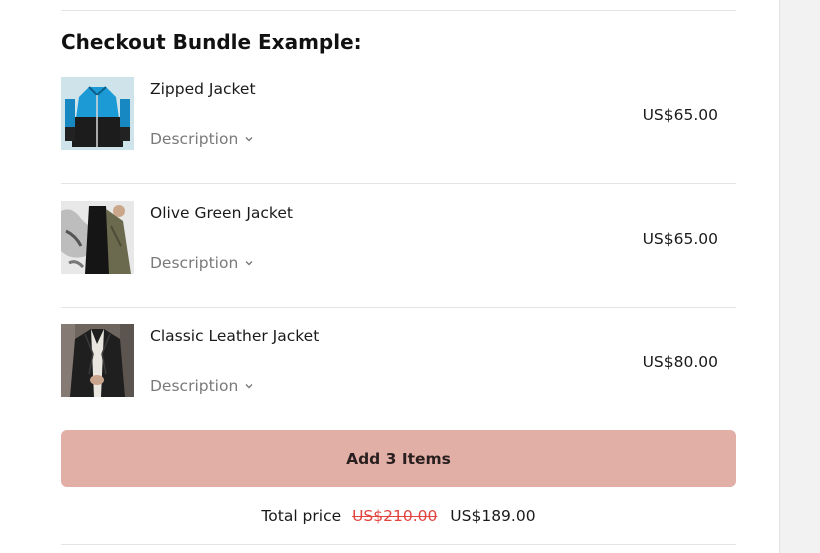 This screenshot has height=553, width=820. I want to click on bundle-title: Checkout Bundle Example:, so click(211, 42).